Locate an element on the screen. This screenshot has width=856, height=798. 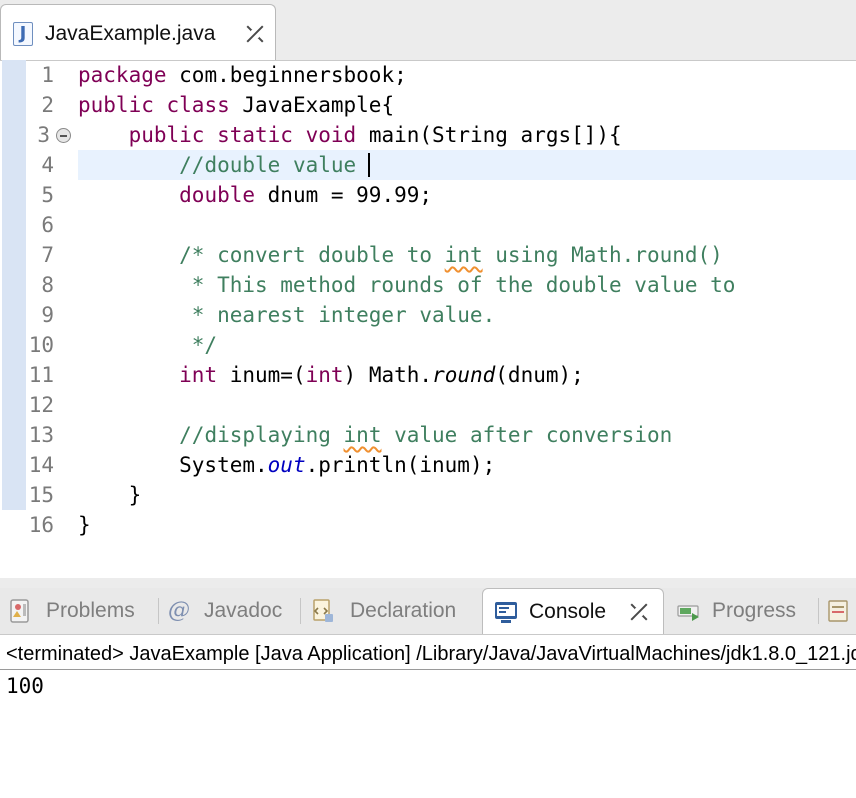
tab-progress: Progress is located at coordinates (743, 611).